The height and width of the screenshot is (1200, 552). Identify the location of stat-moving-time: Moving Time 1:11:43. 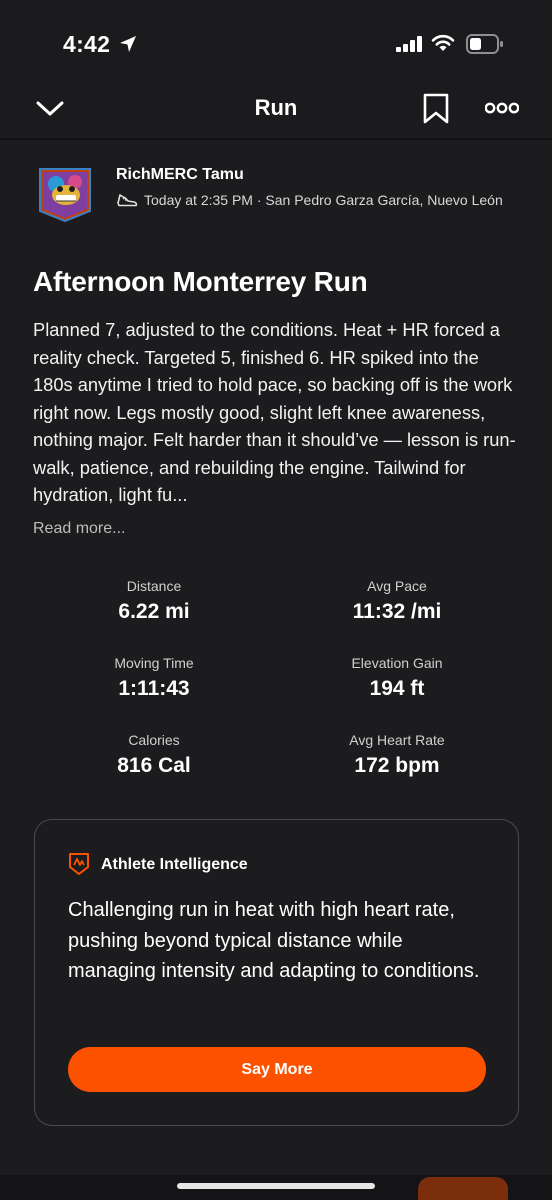
(154, 678).